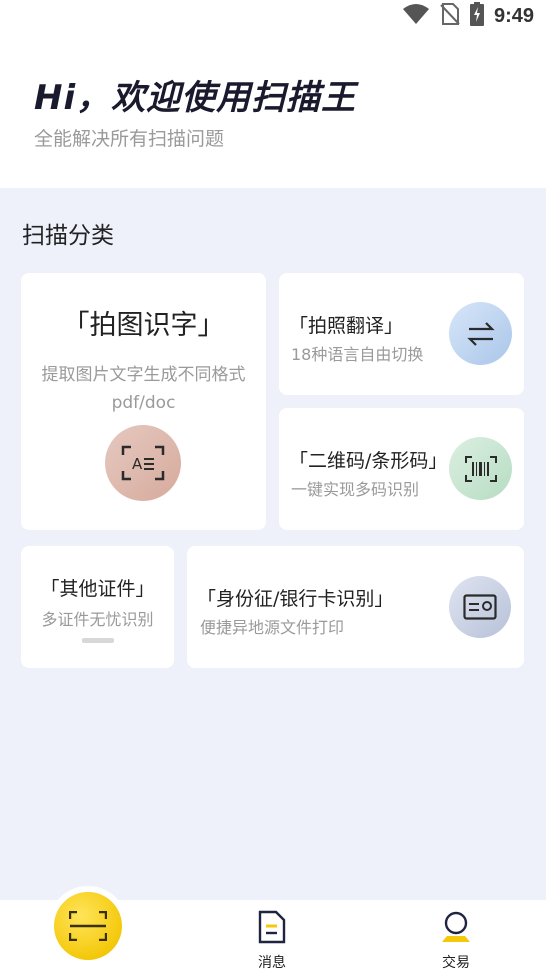 The width and height of the screenshot is (546, 977). Describe the element at coordinates (480, 333) in the screenshot. I see `swap-arrows-icon` at that location.